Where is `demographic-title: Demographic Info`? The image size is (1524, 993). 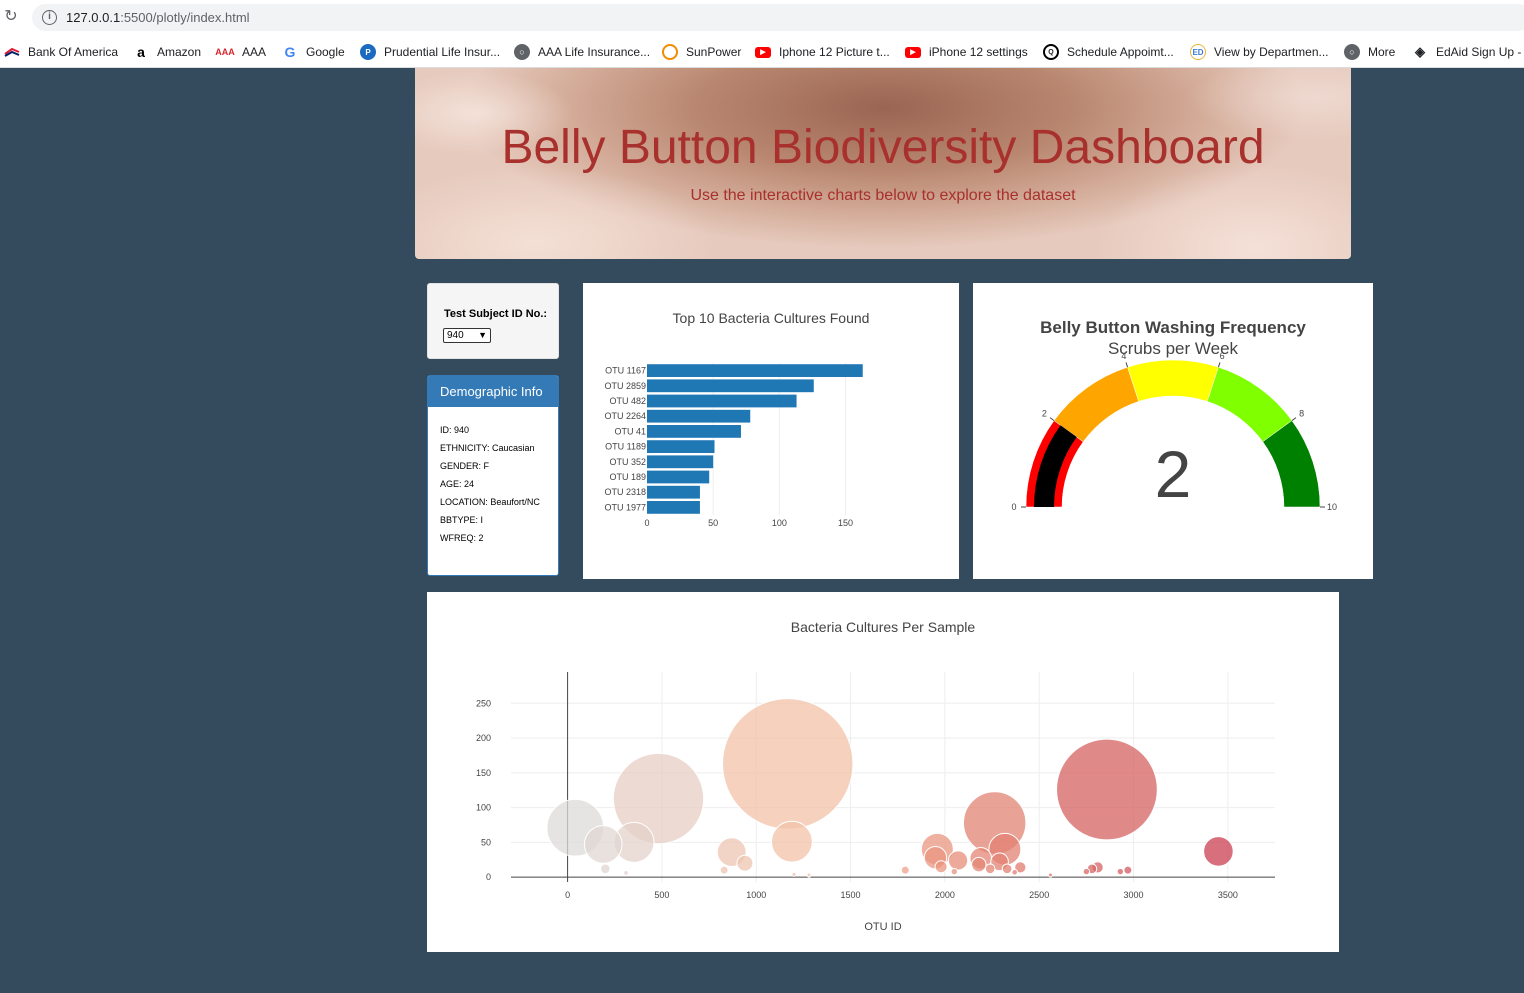
demographic-title: Demographic Info is located at coordinates (493, 391).